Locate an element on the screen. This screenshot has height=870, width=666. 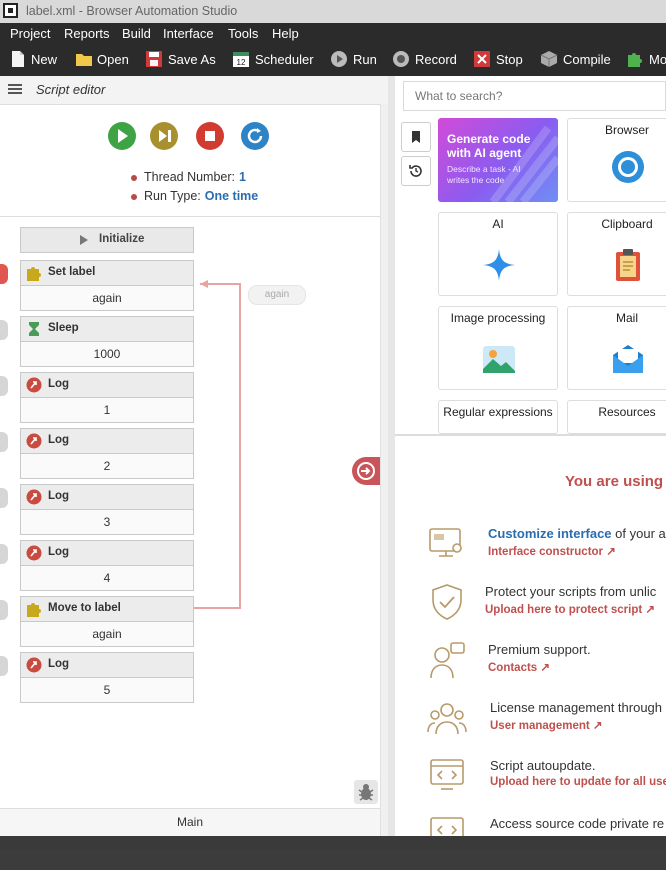
restart-button is located at coordinates (255, 136).